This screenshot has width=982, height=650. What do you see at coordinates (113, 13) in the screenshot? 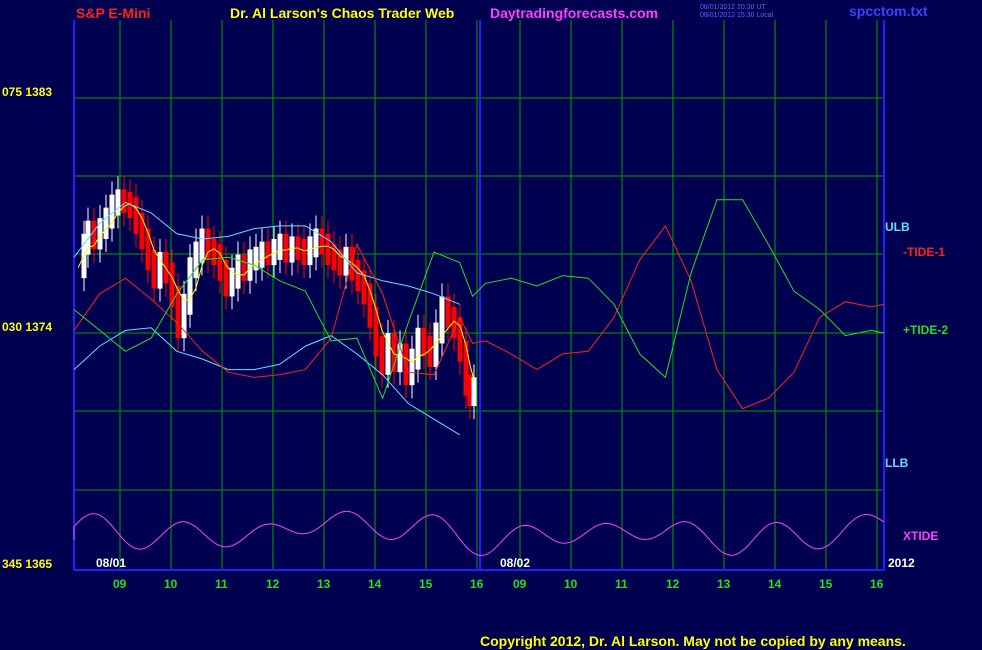
I see `instrument-label: S&P E-Mini` at bounding box center [113, 13].